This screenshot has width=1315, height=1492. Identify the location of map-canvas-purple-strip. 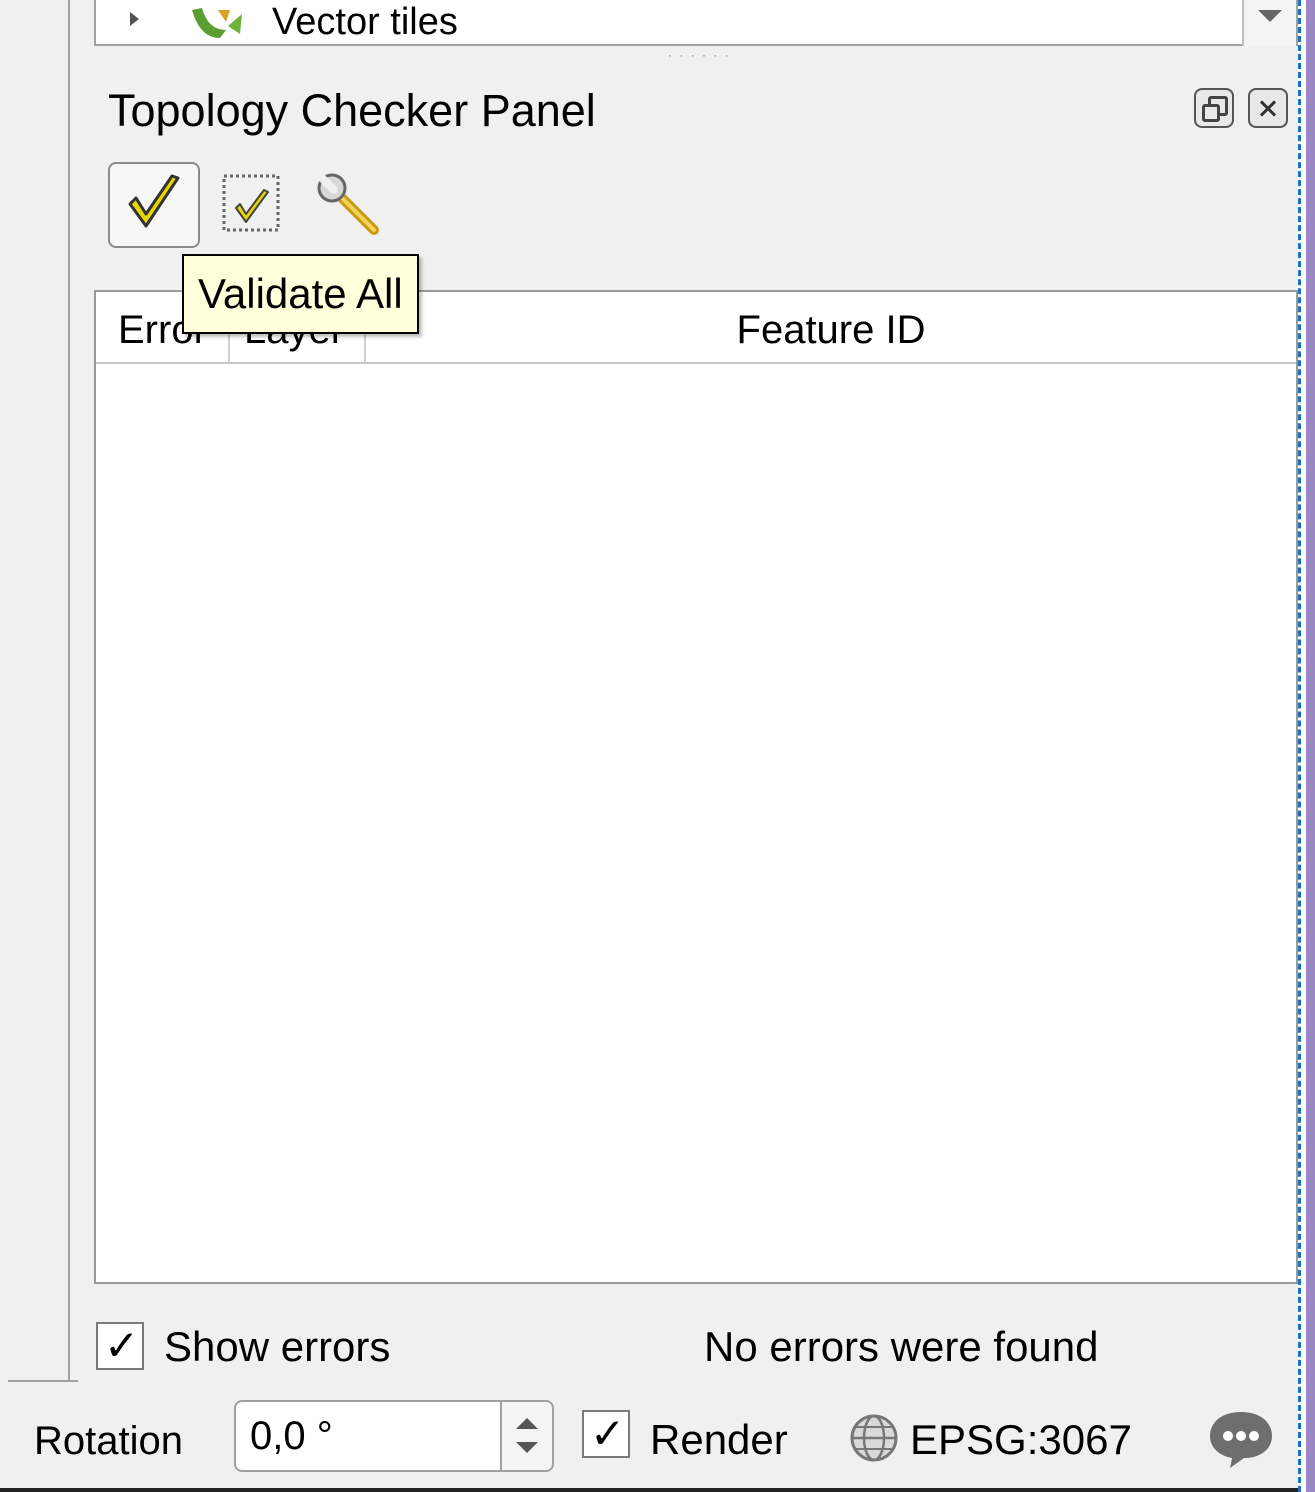
(1310, 746).